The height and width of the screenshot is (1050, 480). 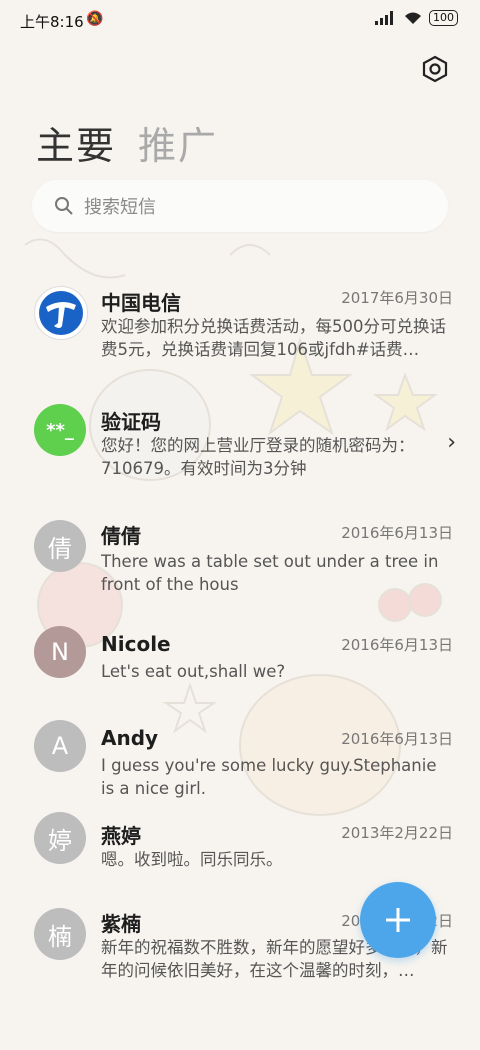 I want to click on contact-name: 倩倩, so click(x=121, y=536).